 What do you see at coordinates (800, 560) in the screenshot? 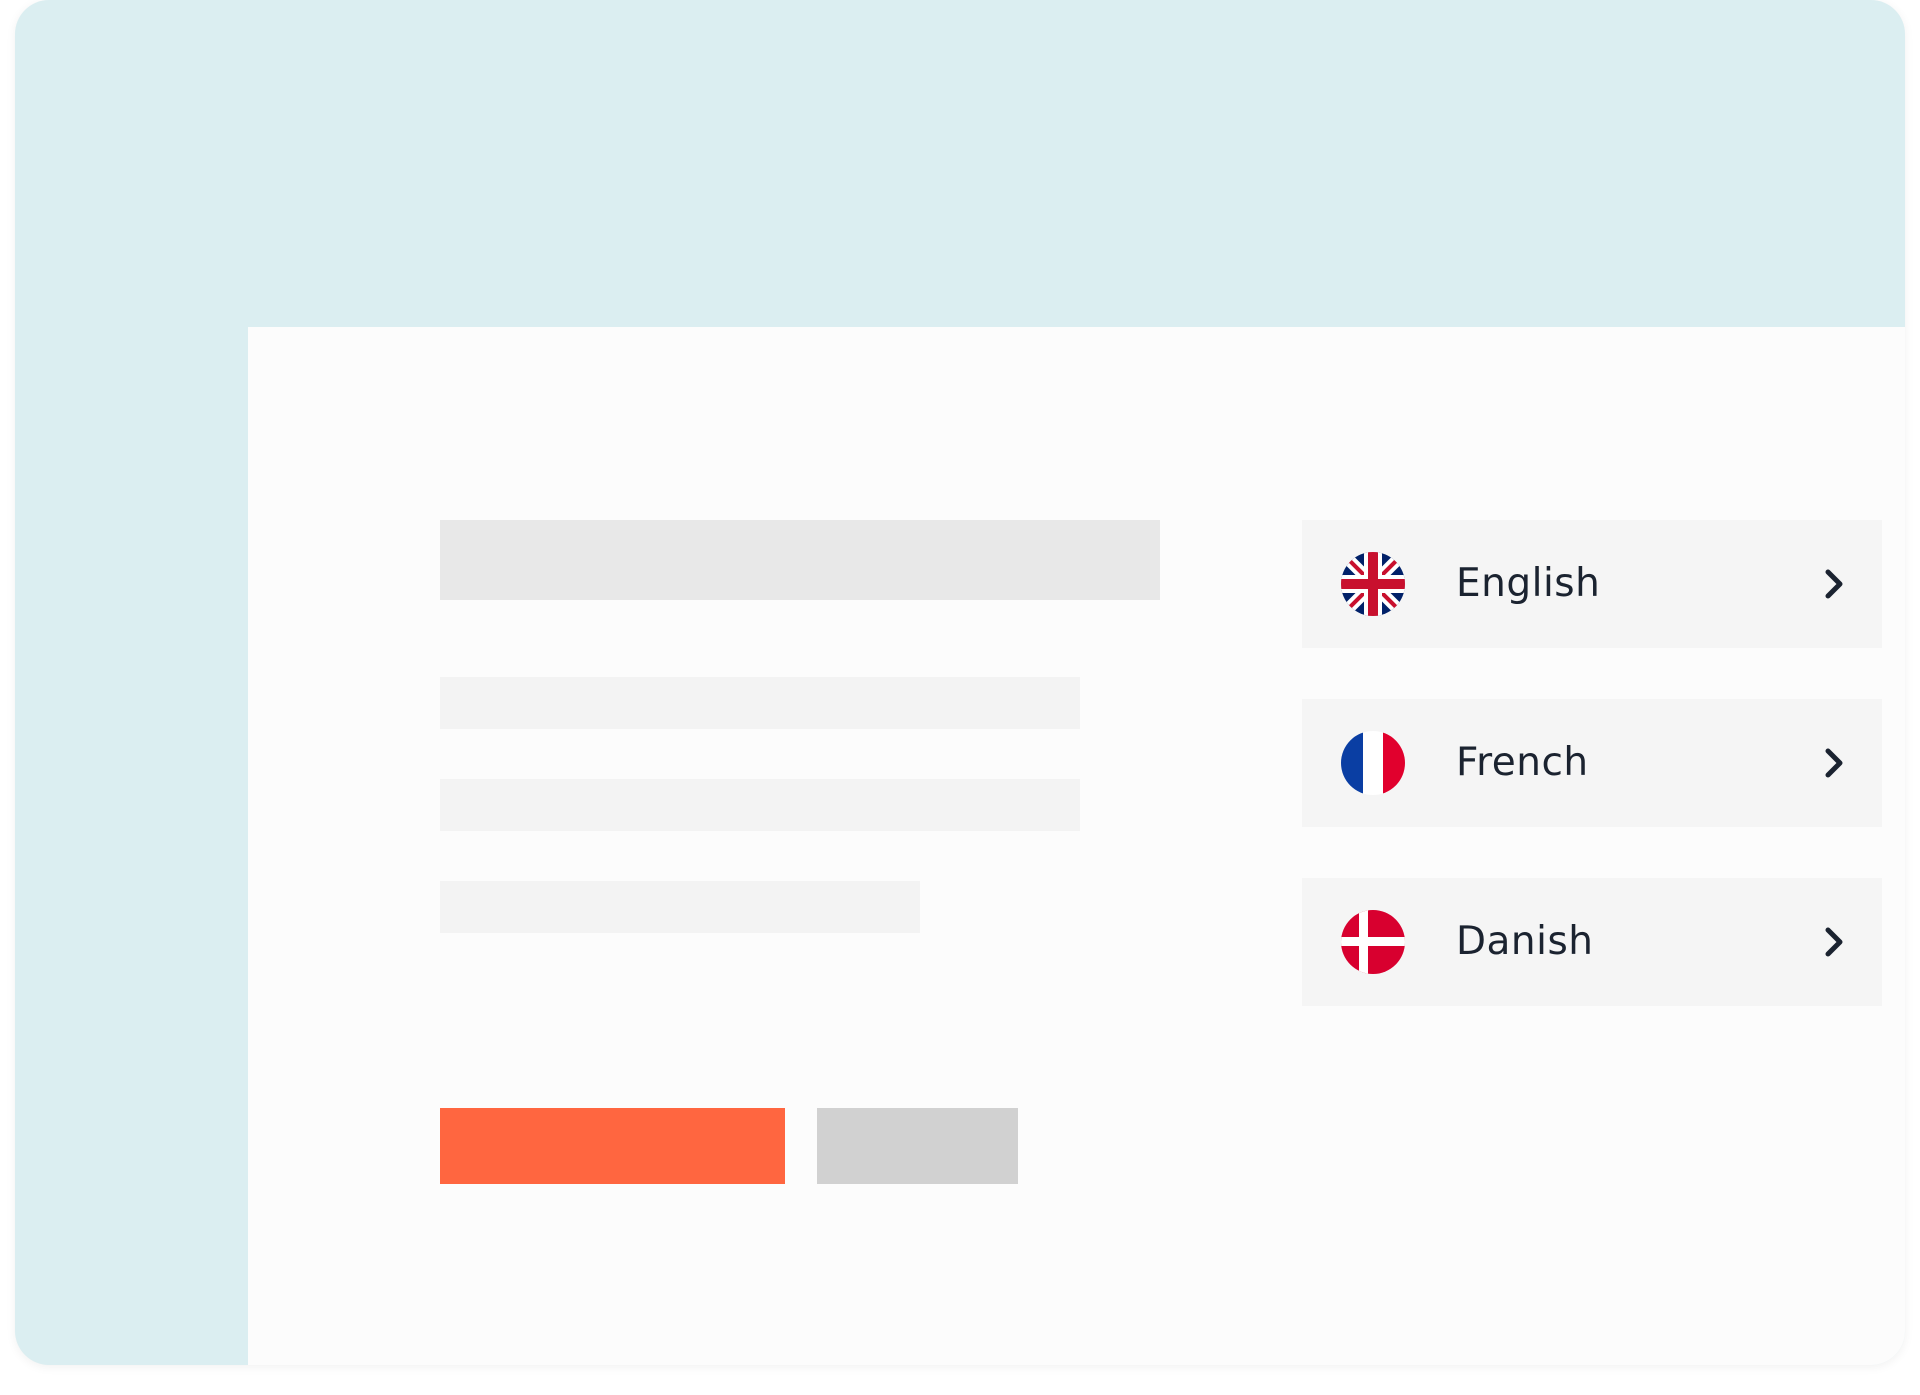
I see `heading-placeholder` at bounding box center [800, 560].